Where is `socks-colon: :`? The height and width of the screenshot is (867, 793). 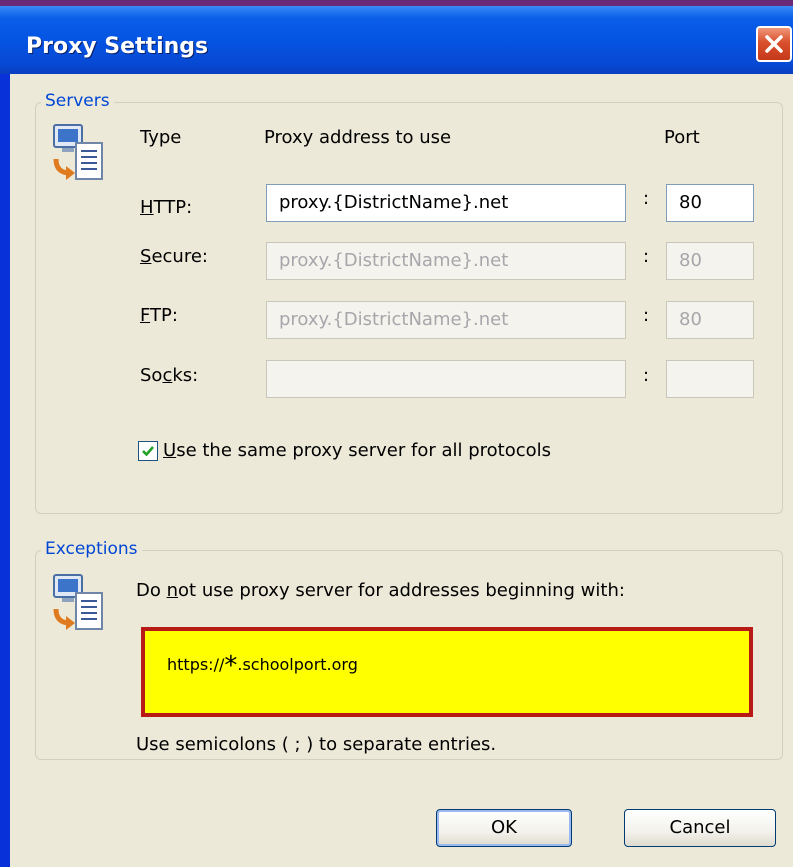 socks-colon: : is located at coordinates (646, 375).